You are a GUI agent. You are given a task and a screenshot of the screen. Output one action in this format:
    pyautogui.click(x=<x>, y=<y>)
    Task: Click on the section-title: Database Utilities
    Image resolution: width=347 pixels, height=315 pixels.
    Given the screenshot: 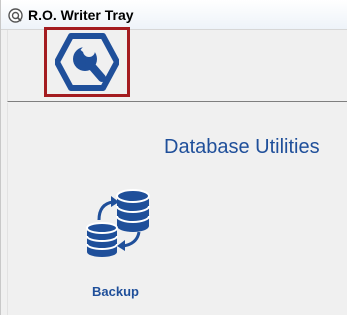 What is the action you would take?
    pyautogui.click(x=242, y=147)
    